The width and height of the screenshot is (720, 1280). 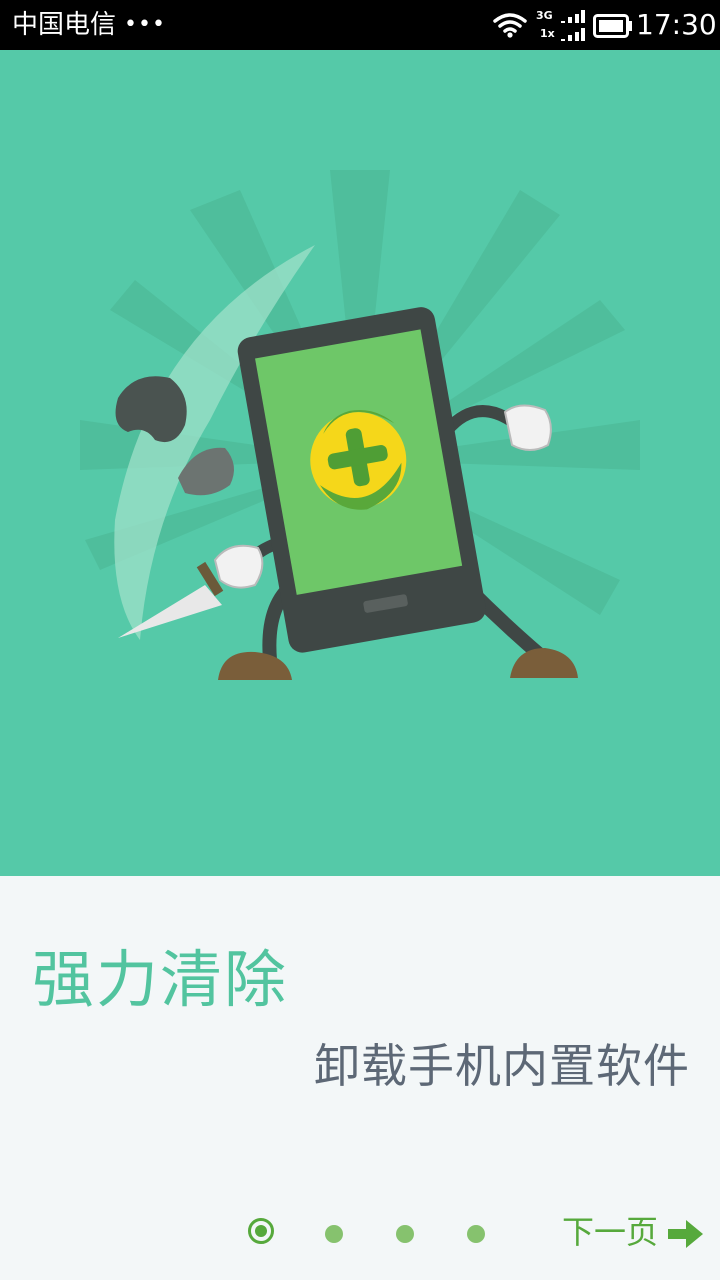 I want to click on next-page-button: 下一页, so click(x=635, y=1234).